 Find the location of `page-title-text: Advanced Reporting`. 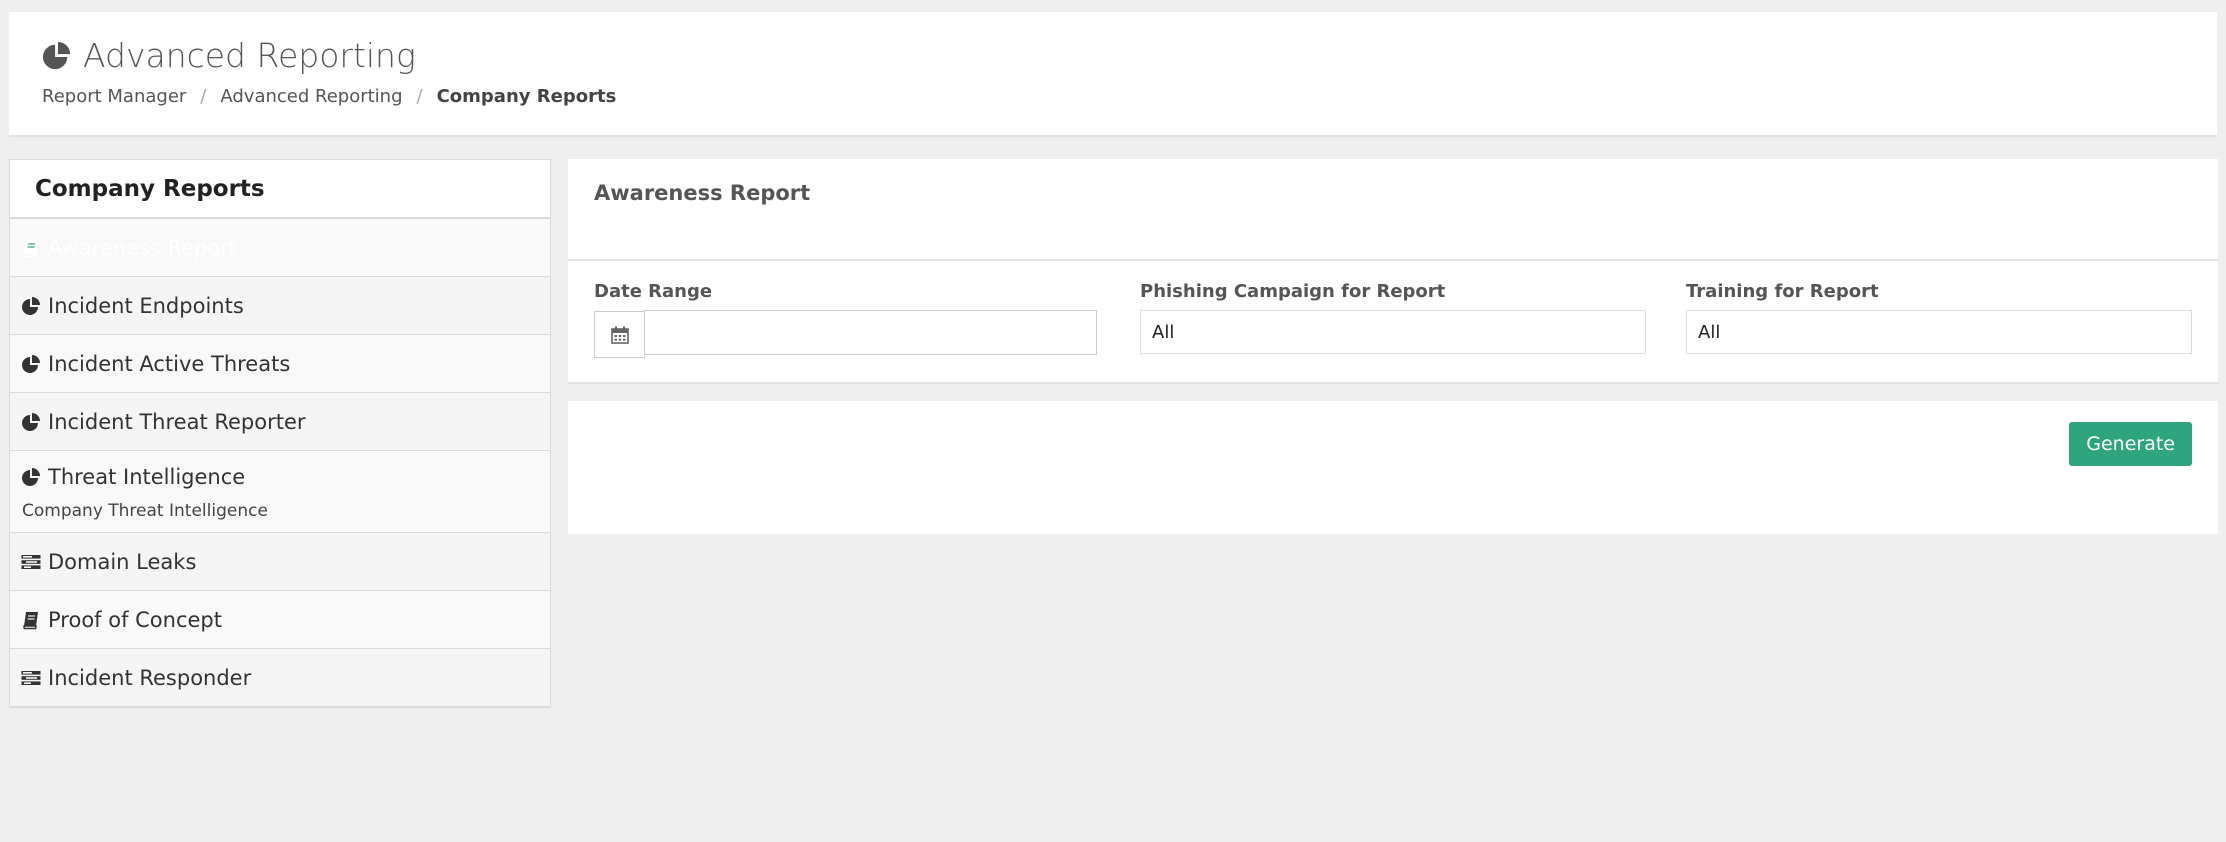

page-title-text: Advanced Reporting is located at coordinates (249, 55).